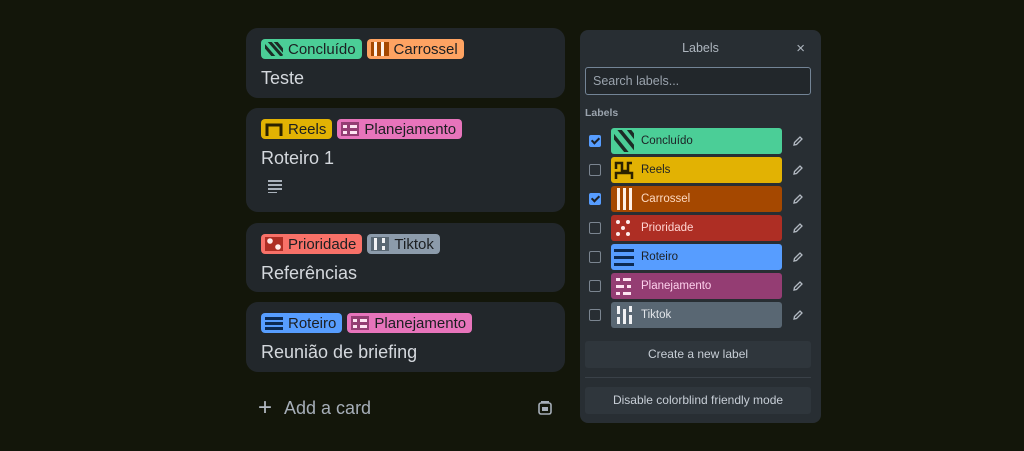  I want to click on create-label-button: Create a new label, so click(698, 354).